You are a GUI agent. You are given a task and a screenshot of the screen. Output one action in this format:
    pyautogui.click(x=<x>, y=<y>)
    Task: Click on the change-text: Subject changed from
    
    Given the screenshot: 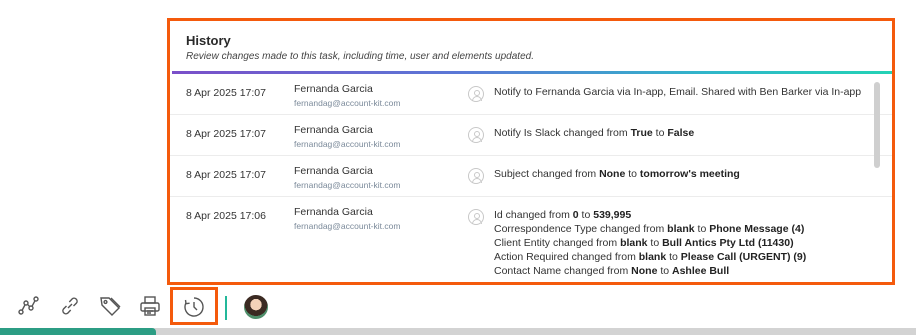 What is the action you would take?
    pyautogui.click(x=547, y=174)
    